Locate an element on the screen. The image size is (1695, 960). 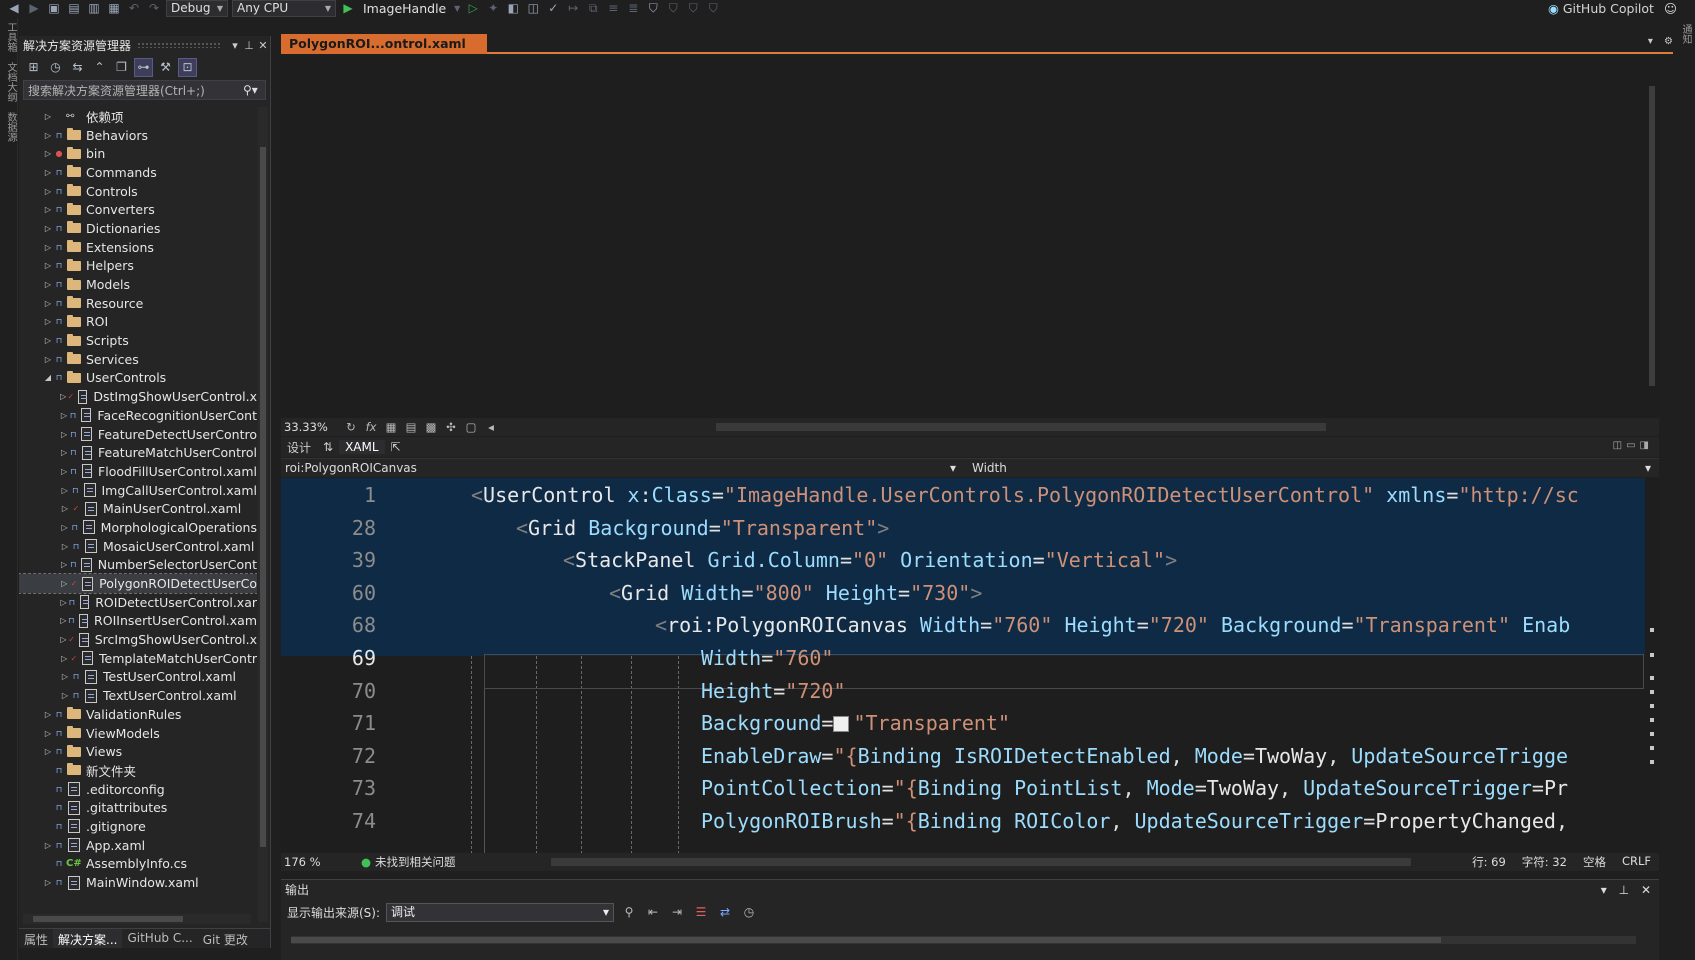
collapse-all-icon: ⌃ is located at coordinates (99, 67).